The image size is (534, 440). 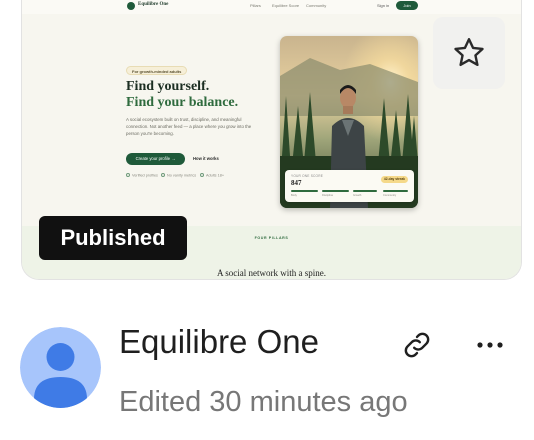 I want to click on trust-item: No vanity metrics, so click(x=178, y=175).